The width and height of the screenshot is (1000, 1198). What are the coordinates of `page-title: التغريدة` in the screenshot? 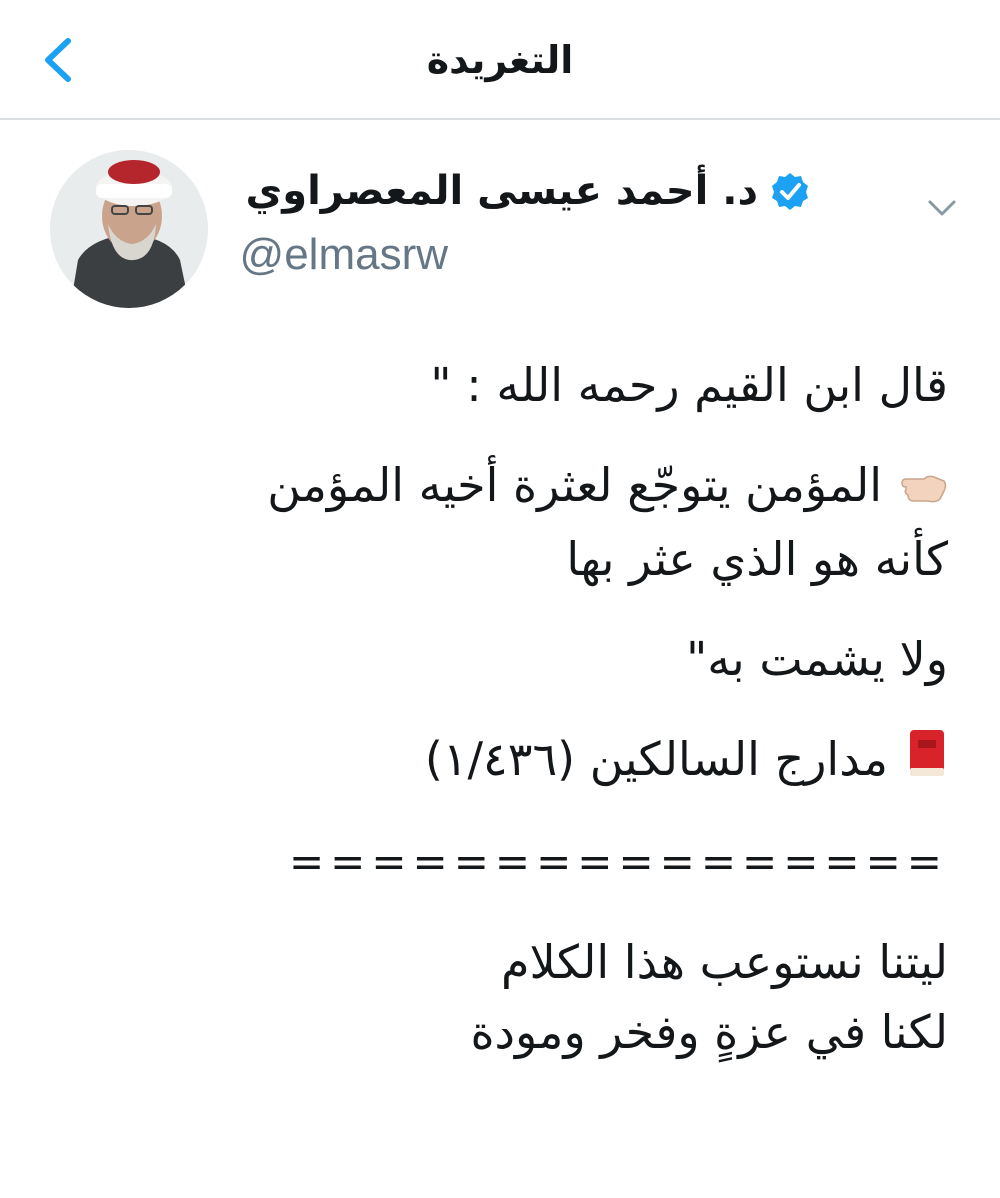 It's located at (500, 60).